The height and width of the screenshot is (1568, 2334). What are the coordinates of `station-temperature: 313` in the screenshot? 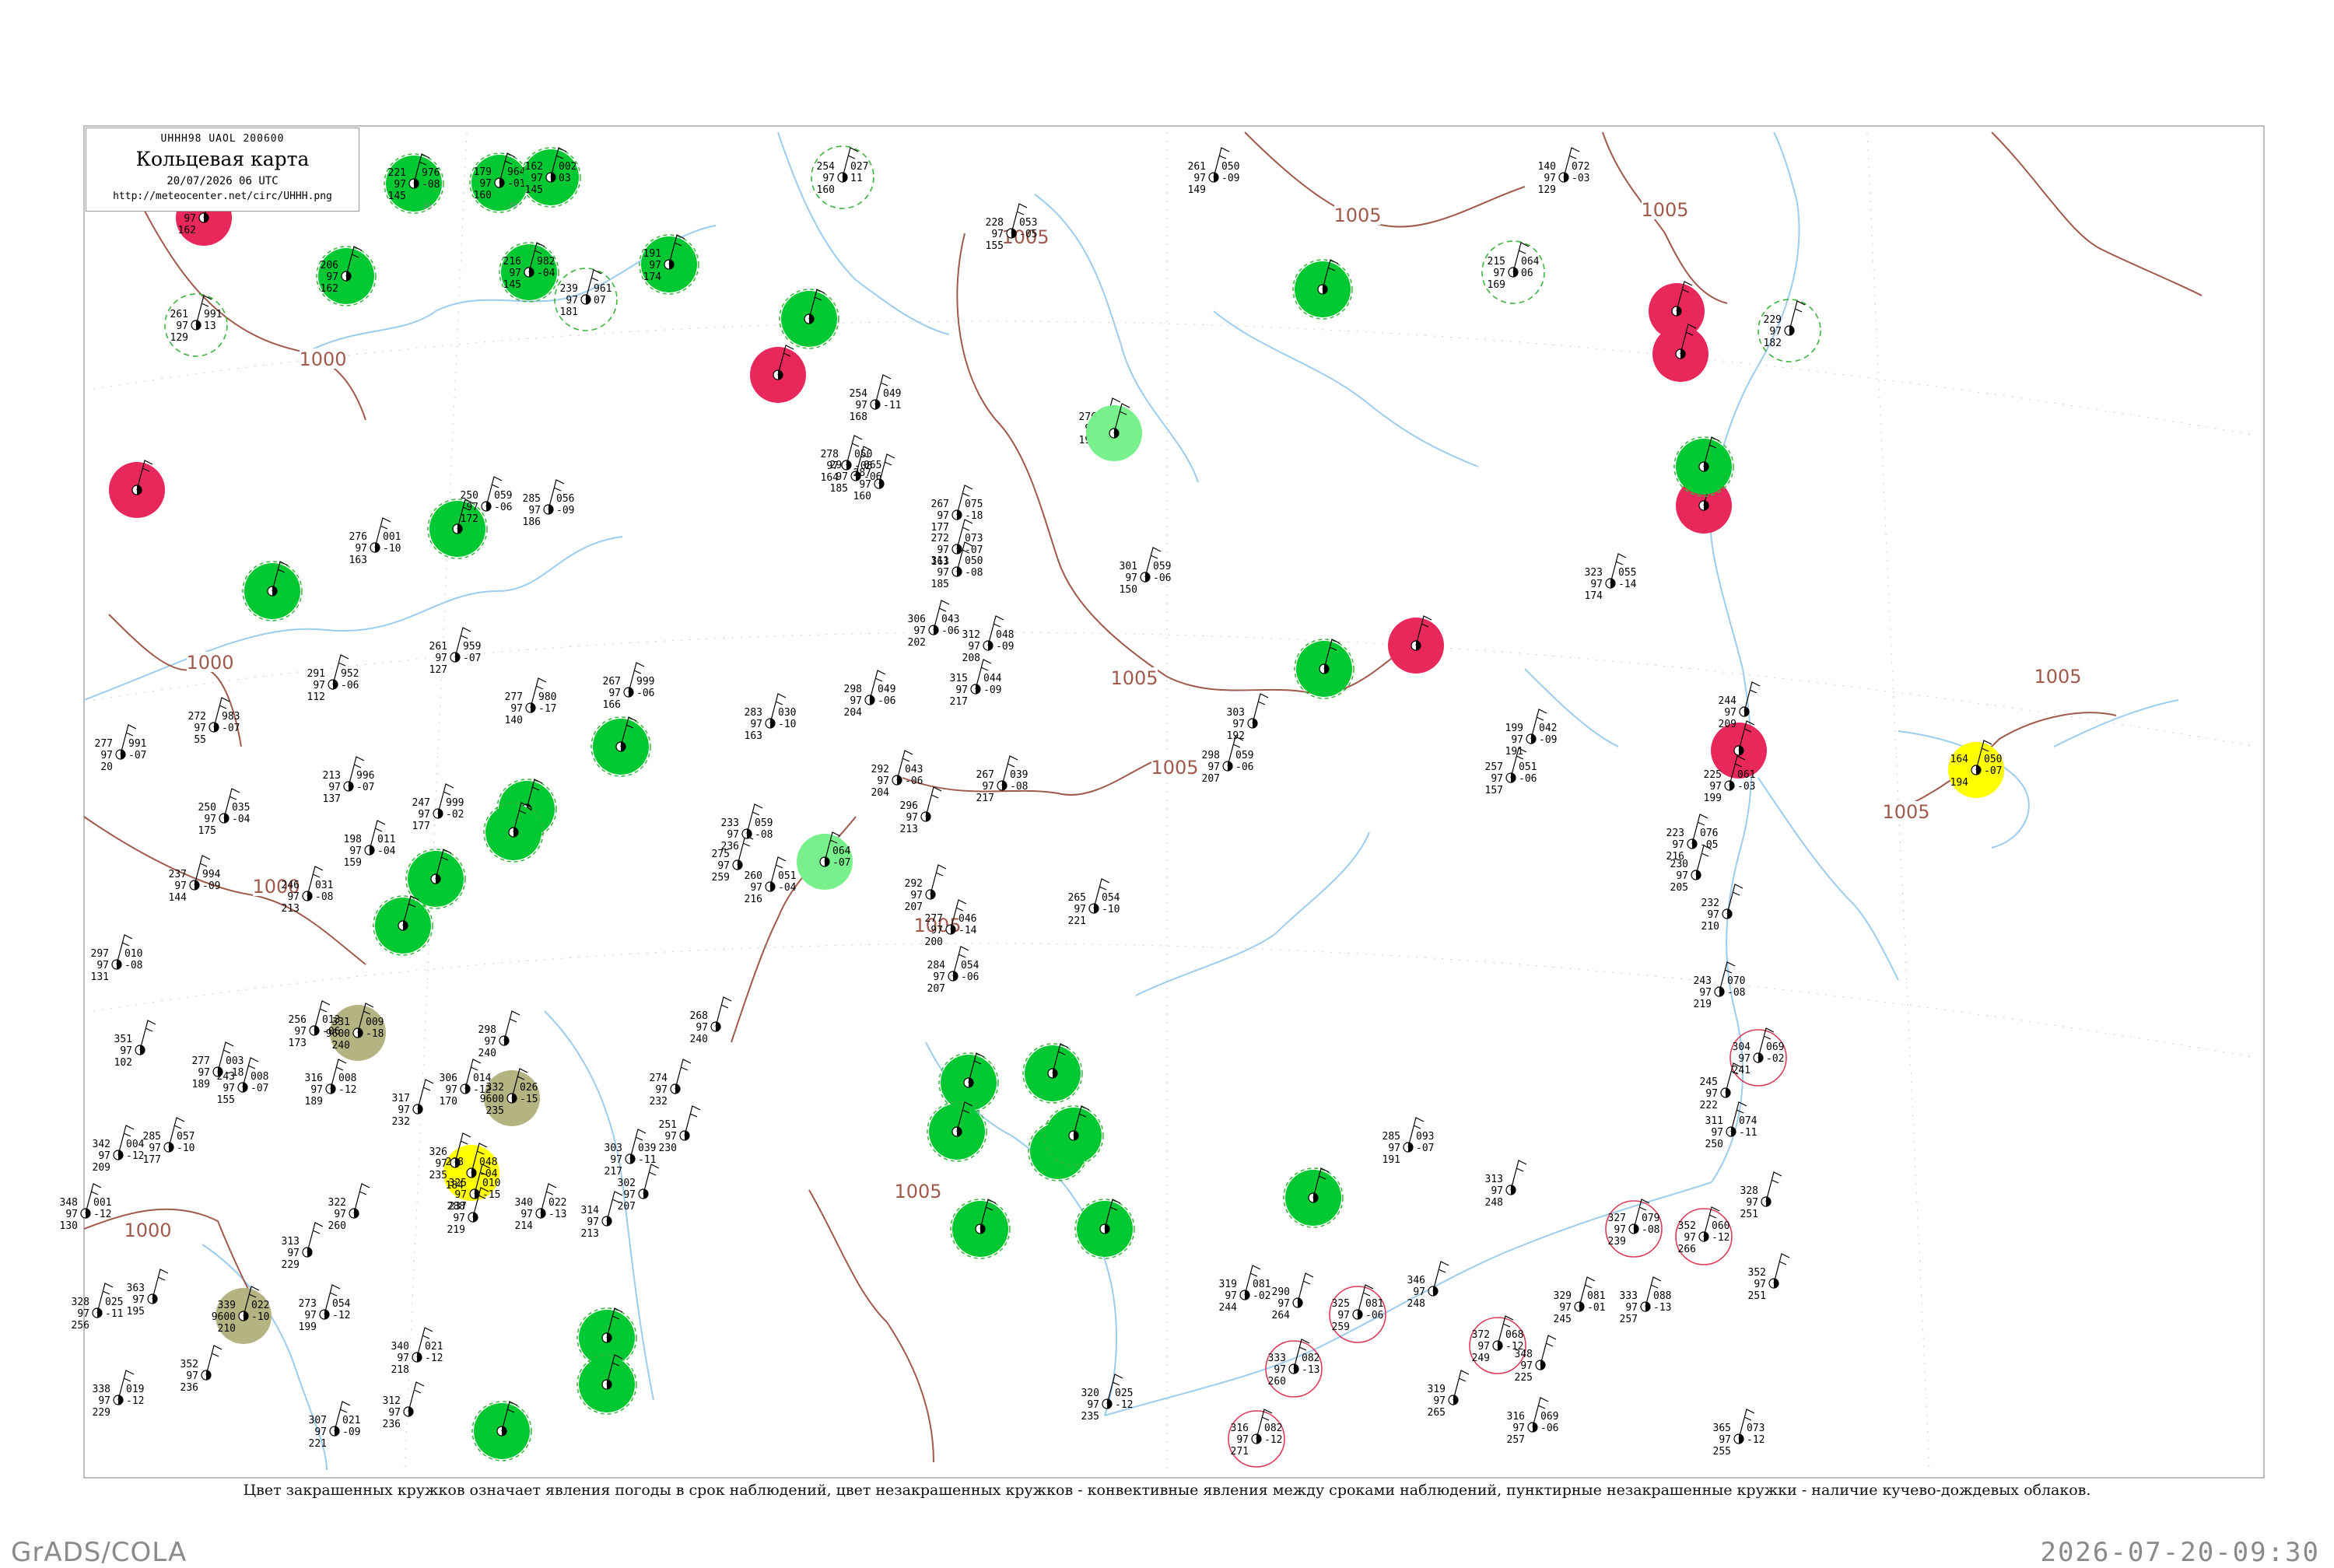 It's located at (291, 1242).